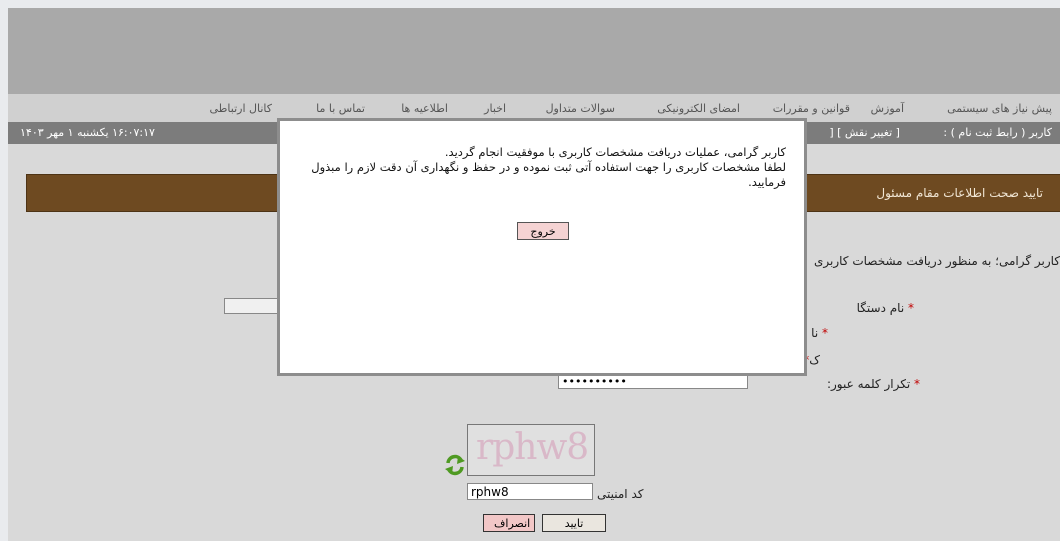 The width and height of the screenshot is (1060, 541). What do you see at coordinates (455, 465) in the screenshot?
I see `refresh-captcha-icon` at bounding box center [455, 465].